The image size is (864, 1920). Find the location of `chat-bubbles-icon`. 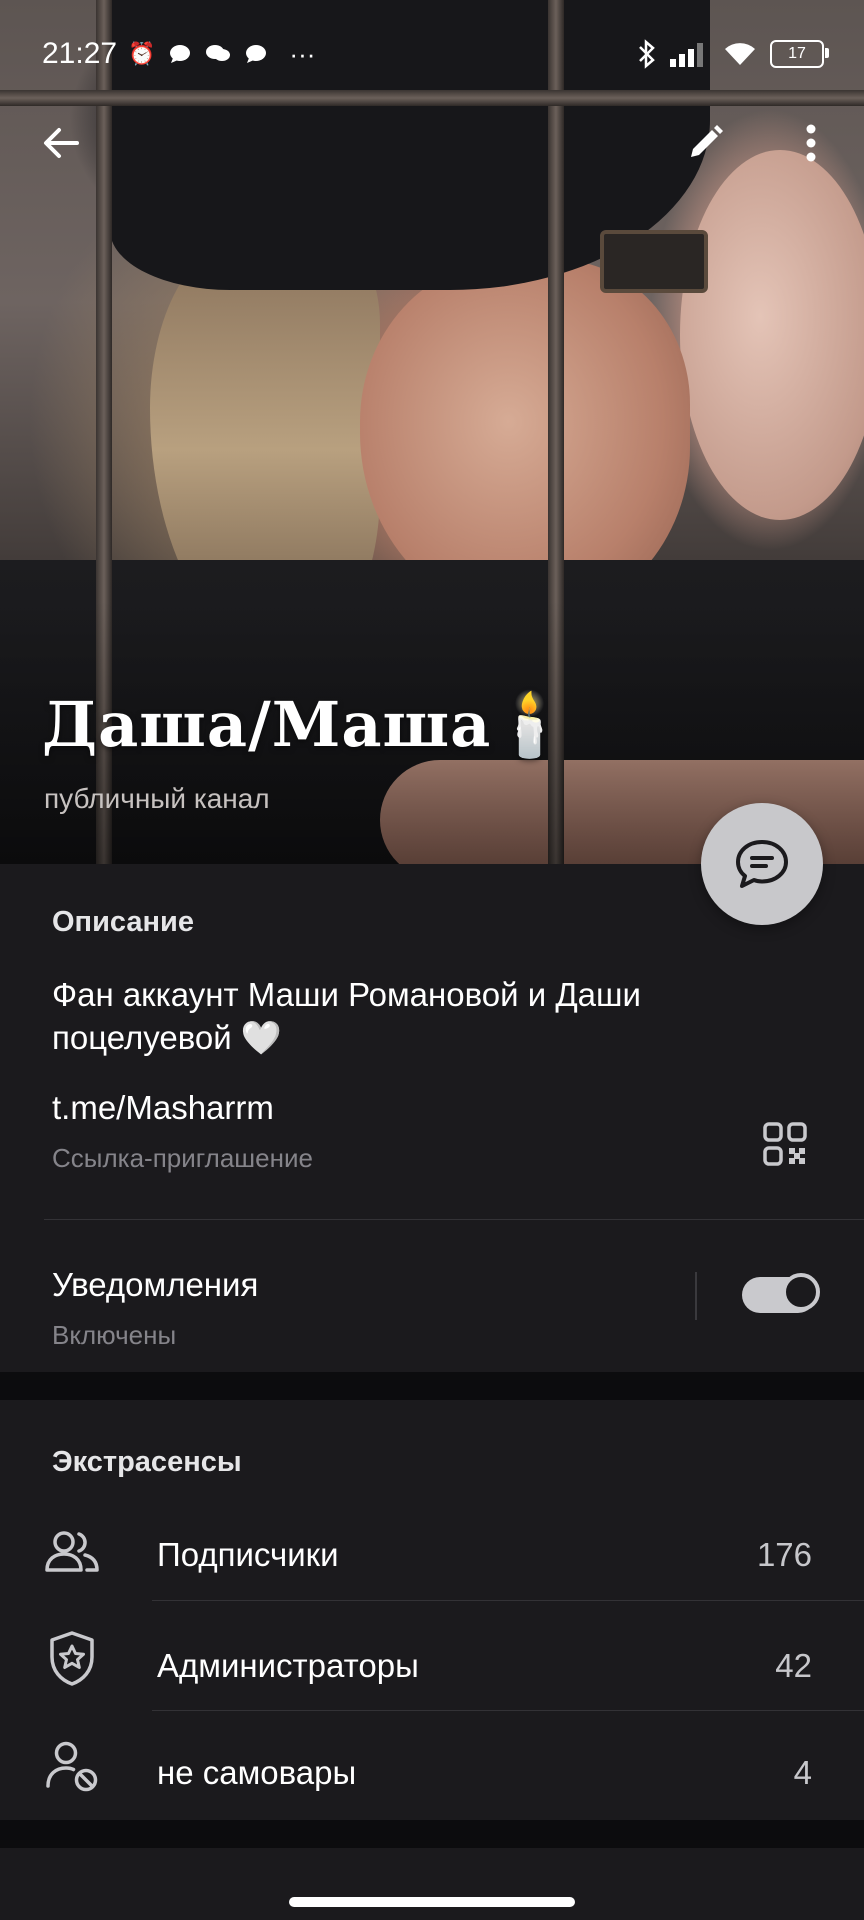

chat-bubbles-icon is located at coordinates (218, 53).